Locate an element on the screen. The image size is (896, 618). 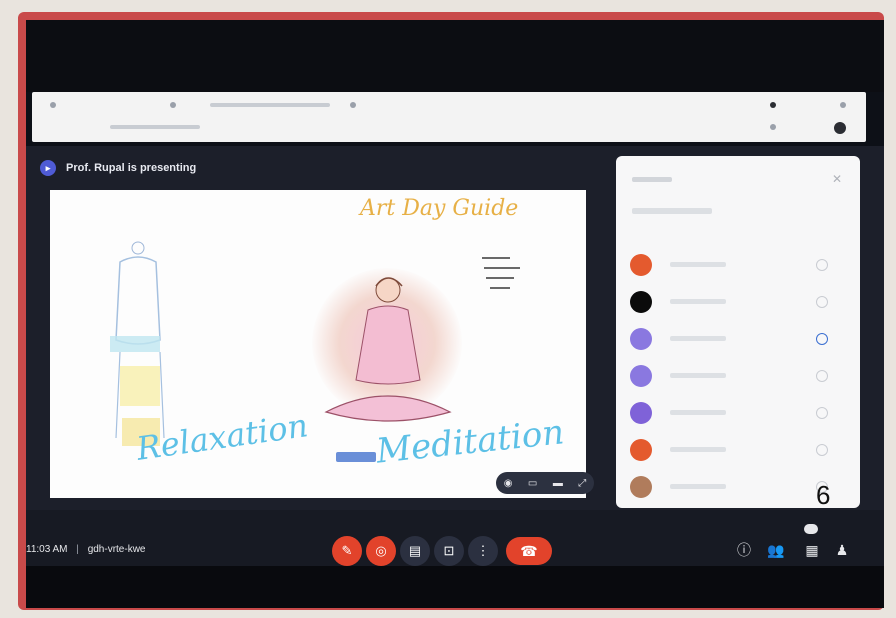
presenter-banner: ▸ Prof. Rupal is presenting is located at coordinates (140, 168).